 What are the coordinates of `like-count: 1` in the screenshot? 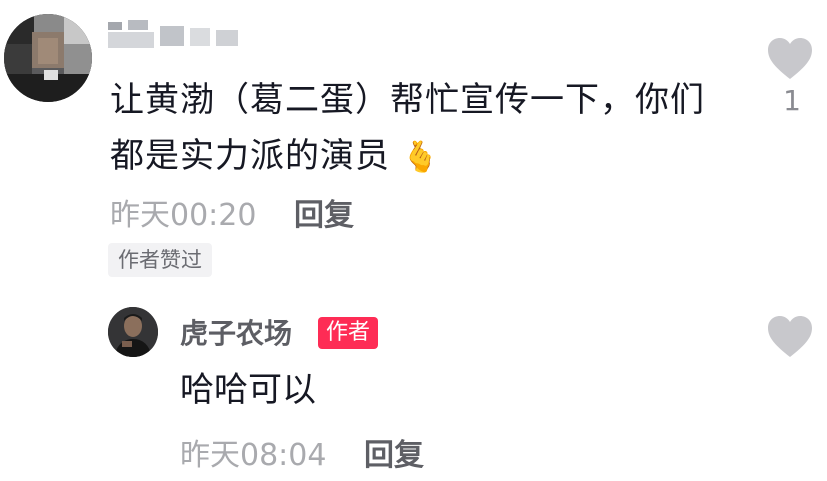 It's located at (792, 100).